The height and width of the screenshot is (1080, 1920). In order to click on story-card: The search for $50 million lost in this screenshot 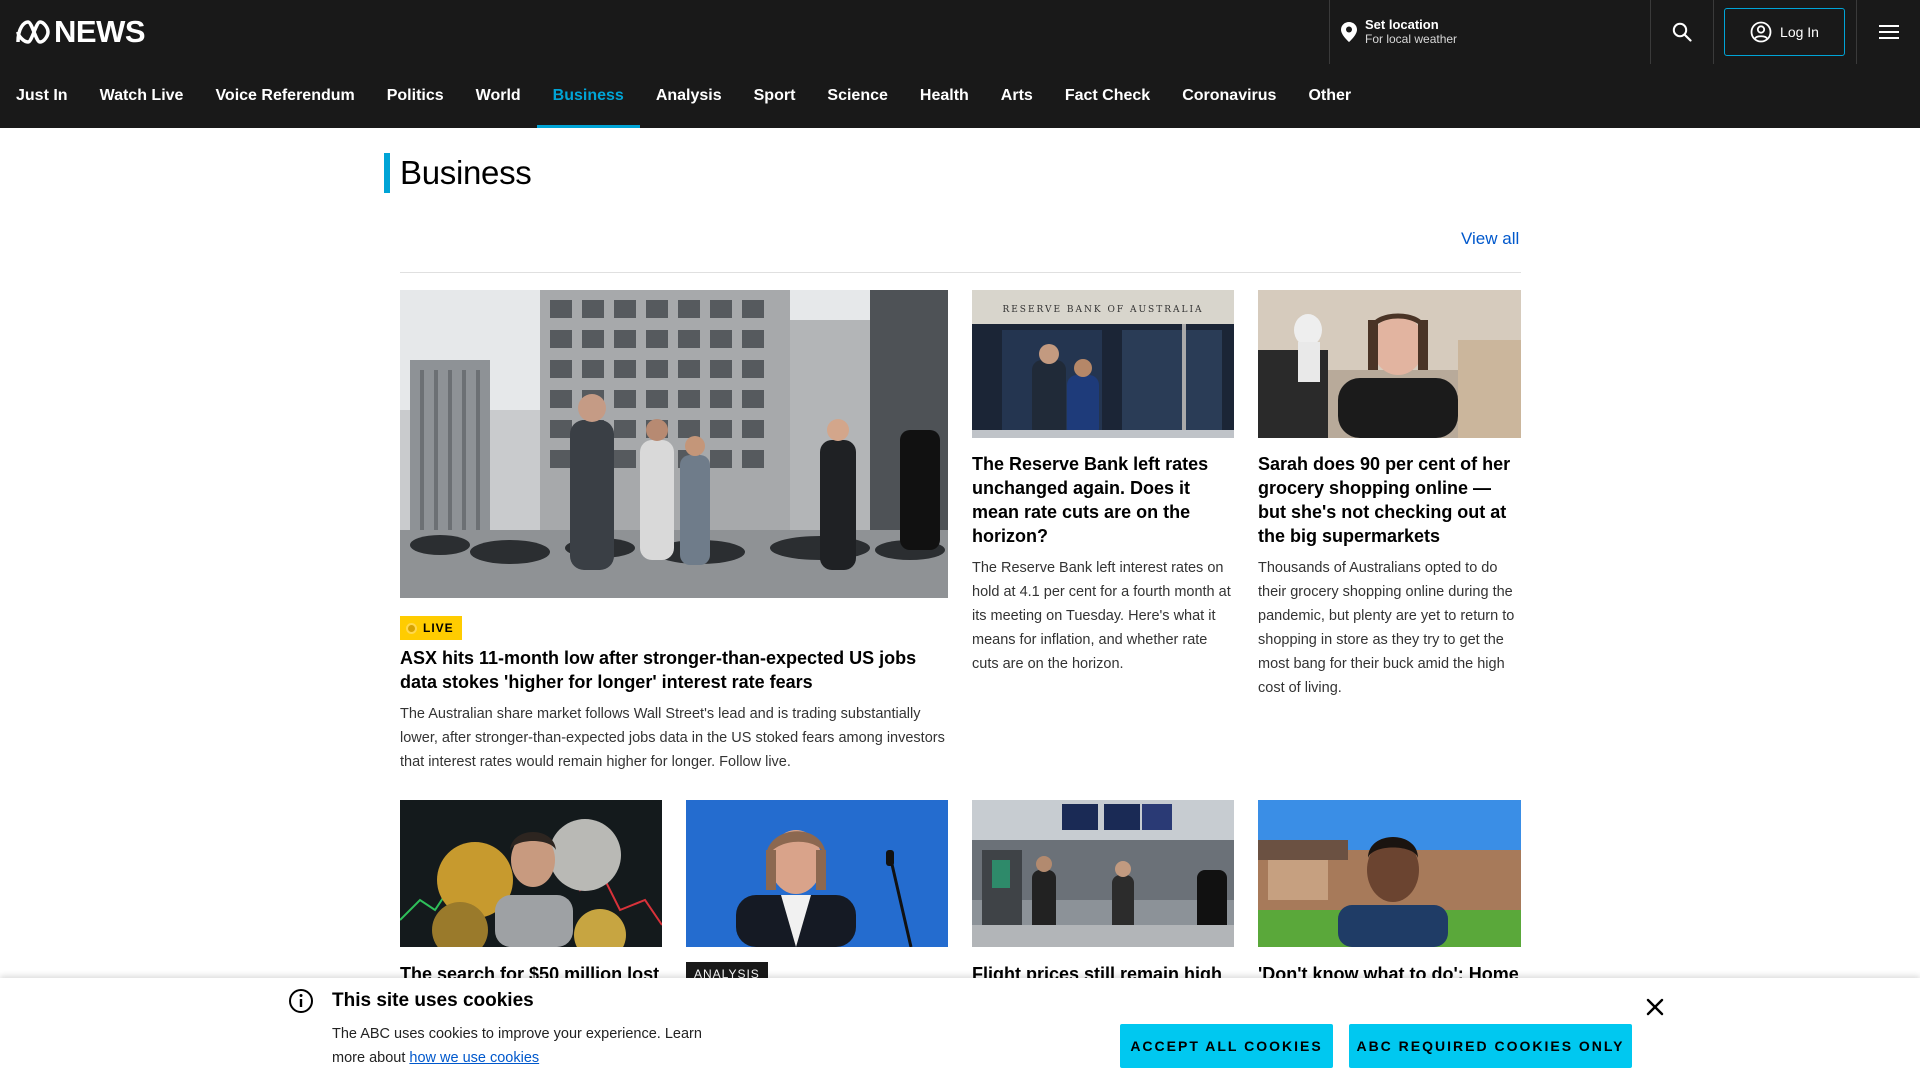, I will do `click(531, 892)`.